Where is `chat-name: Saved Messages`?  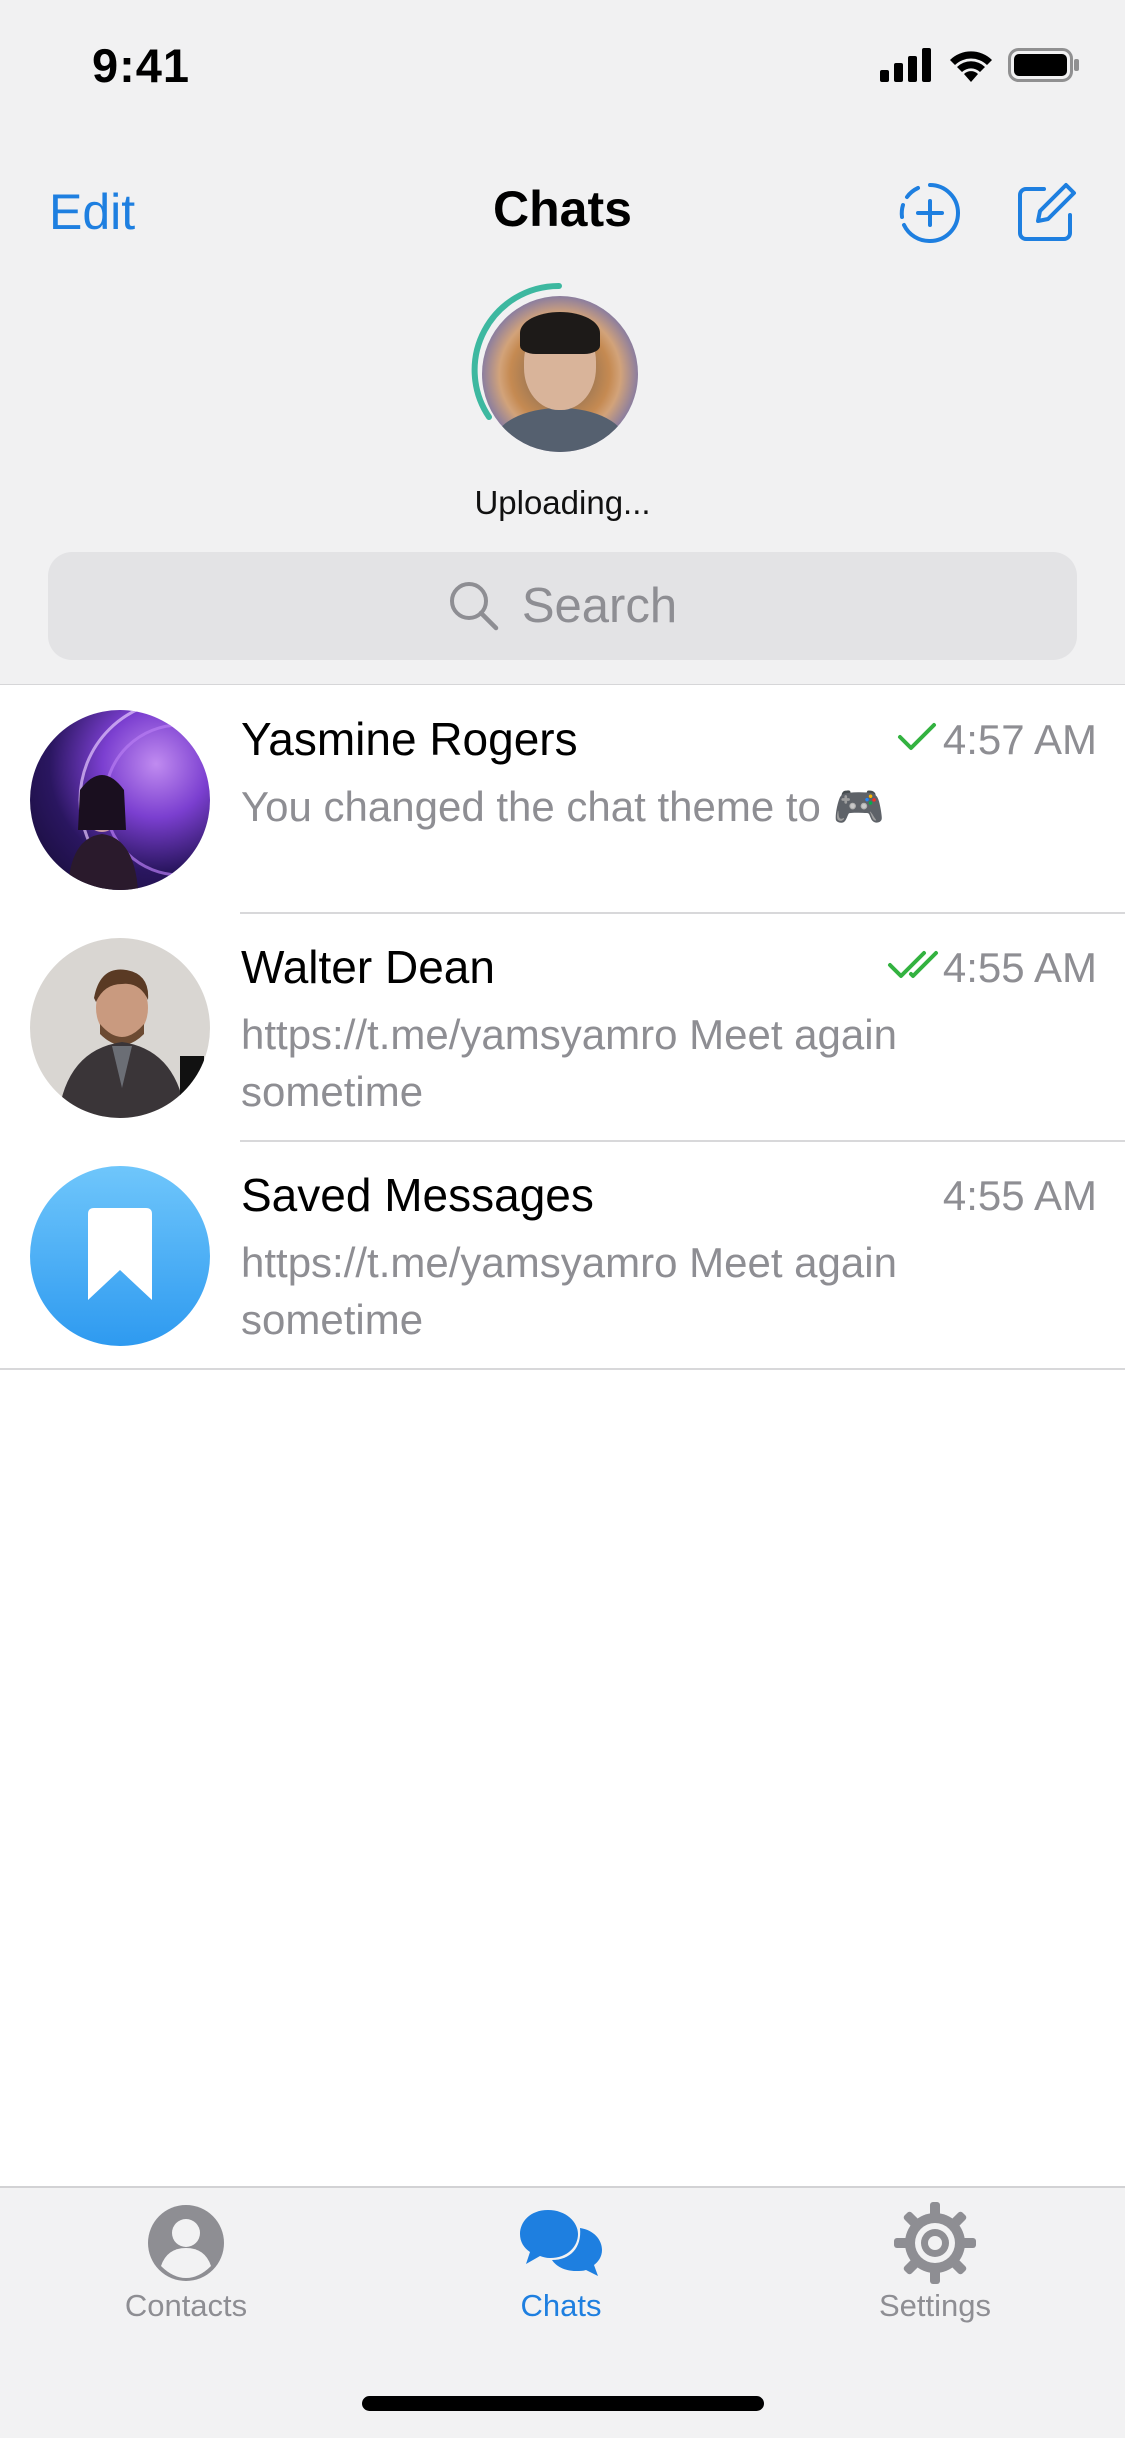
chat-name: Saved Messages is located at coordinates (417, 1195).